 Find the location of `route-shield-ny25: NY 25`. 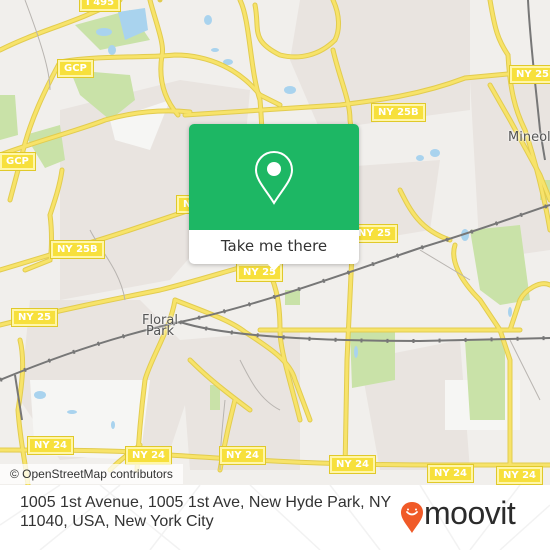

route-shield-ny25: NY 25 is located at coordinates (34, 317).